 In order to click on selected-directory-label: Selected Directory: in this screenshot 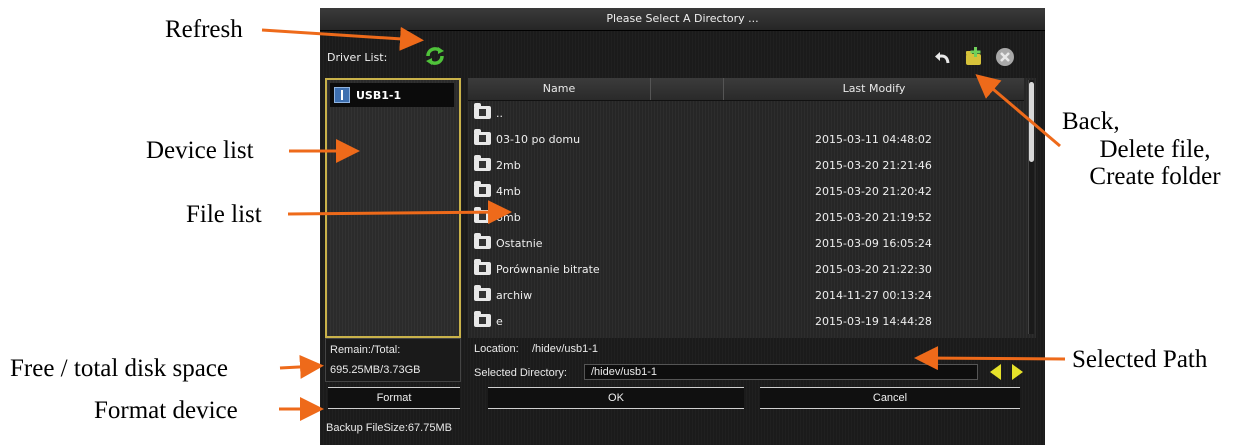, I will do `click(520, 373)`.